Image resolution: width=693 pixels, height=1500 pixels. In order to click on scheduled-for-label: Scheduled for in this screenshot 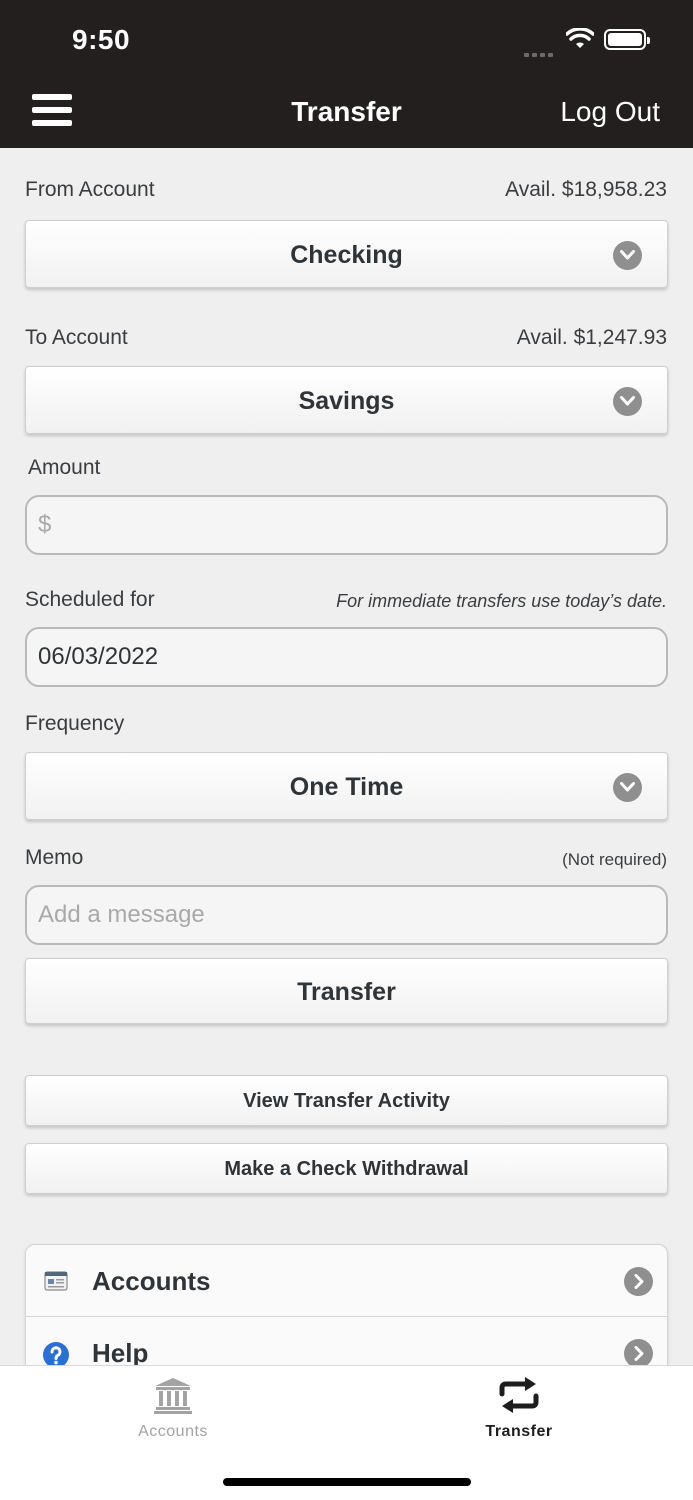, I will do `click(90, 599)`.